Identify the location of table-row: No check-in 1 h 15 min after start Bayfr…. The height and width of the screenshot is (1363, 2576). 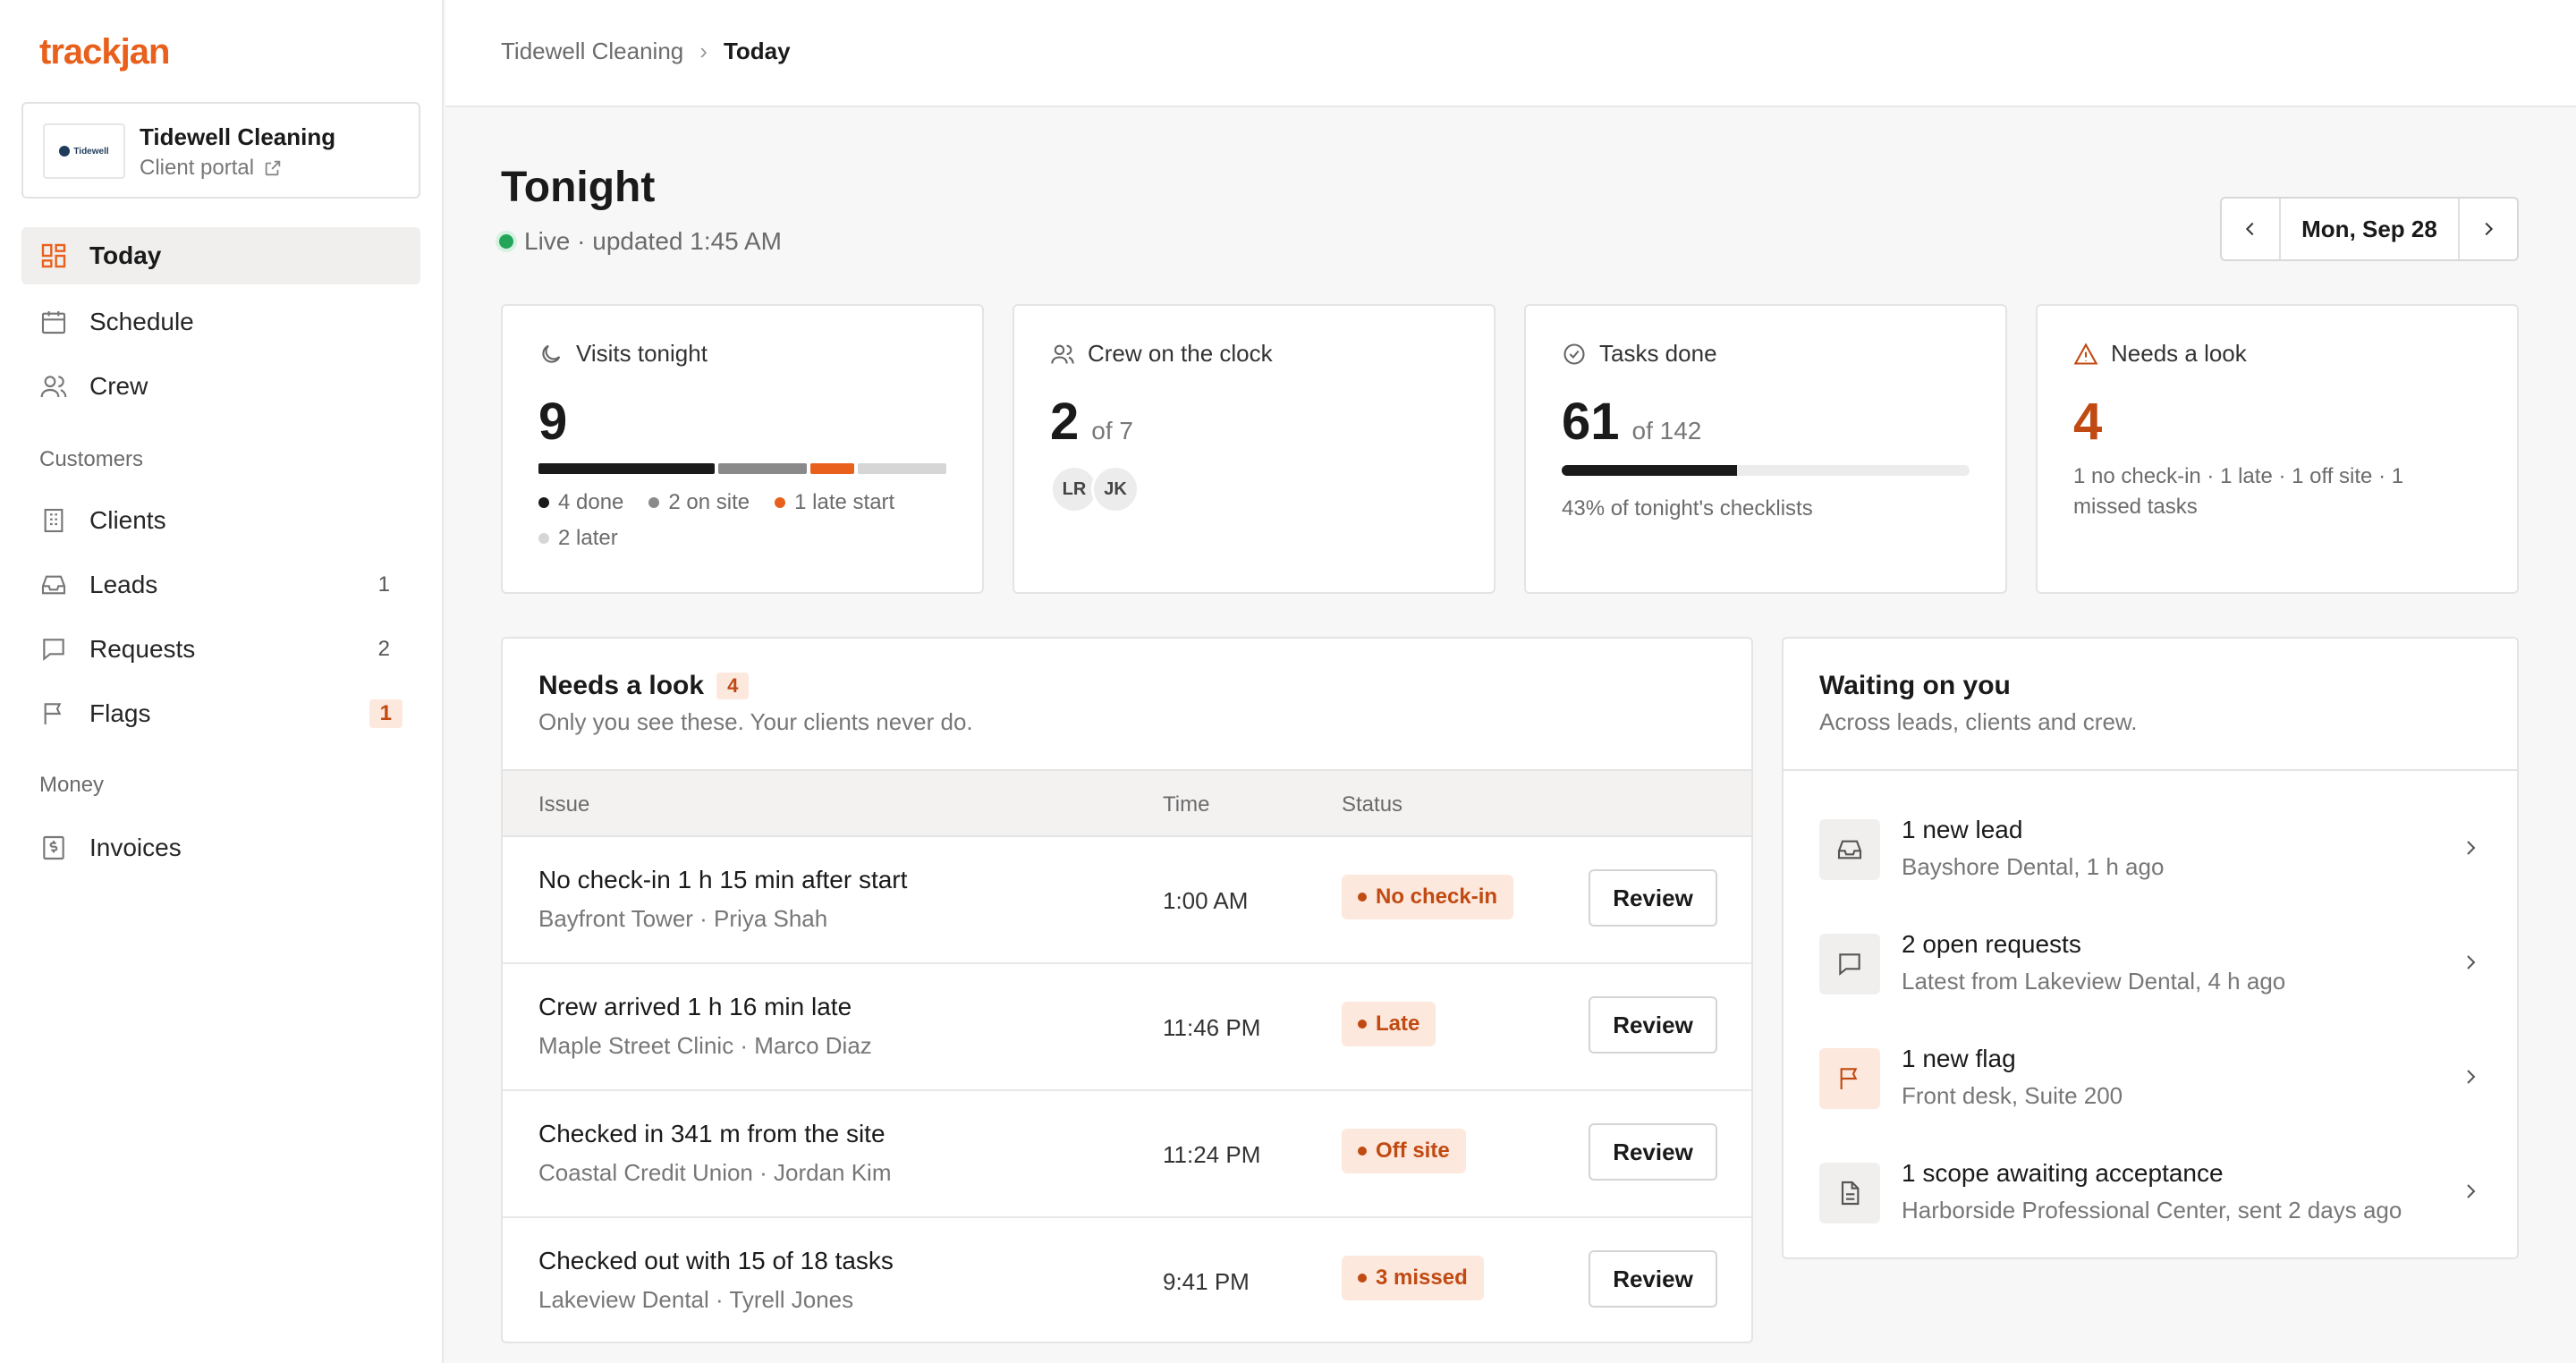
(1127, 901).